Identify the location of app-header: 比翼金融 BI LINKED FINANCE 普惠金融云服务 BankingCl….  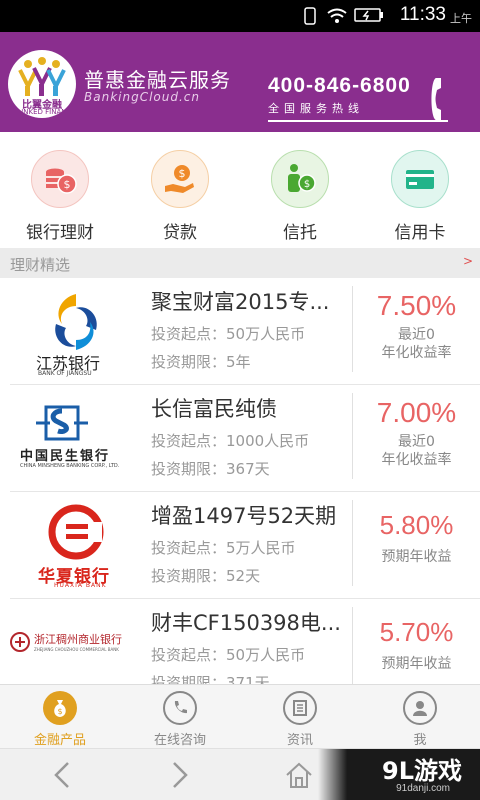
(240, 82).